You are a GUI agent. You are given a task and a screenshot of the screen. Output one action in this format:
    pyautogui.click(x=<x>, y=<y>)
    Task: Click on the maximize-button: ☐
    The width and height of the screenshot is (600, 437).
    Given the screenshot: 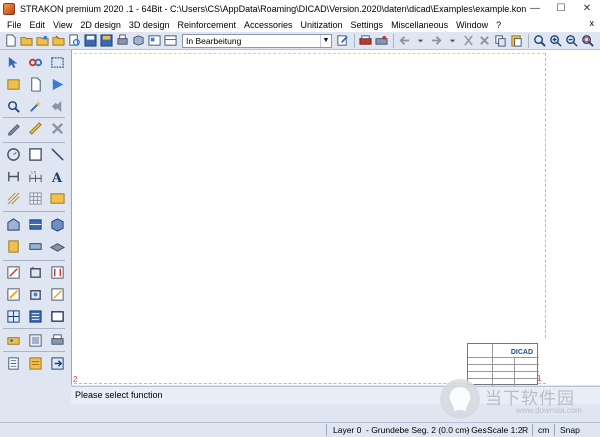 What is the action you would take?
    pyautogui.click(x=561, y=8)
    